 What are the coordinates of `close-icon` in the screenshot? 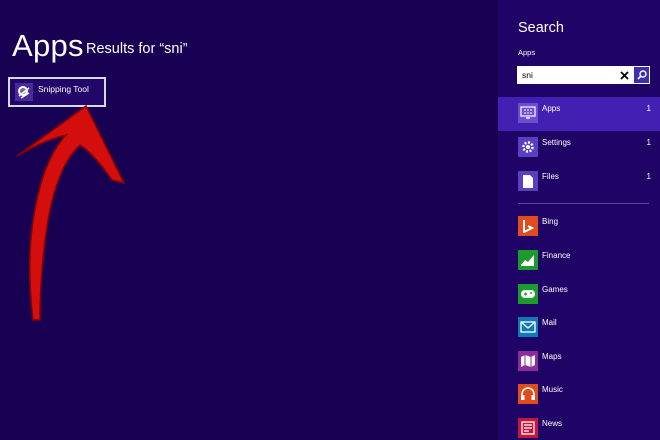 It's located at (624, 75).